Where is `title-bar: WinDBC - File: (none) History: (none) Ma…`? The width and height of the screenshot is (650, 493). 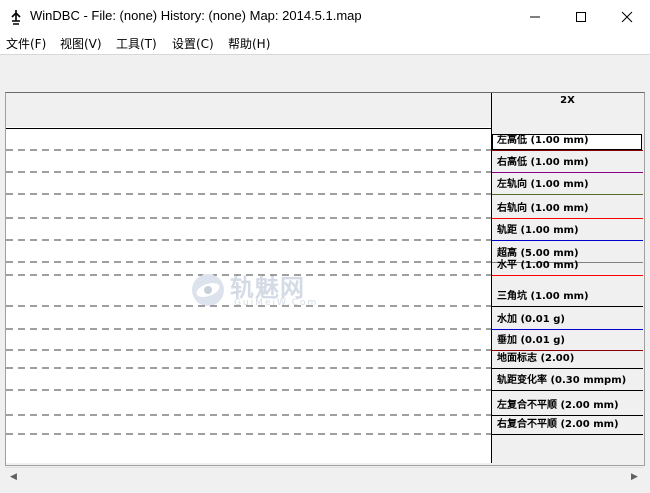
title-bar: WinDBC - File: (none) History: (none) Ma… is located at coordinates (325, 17).